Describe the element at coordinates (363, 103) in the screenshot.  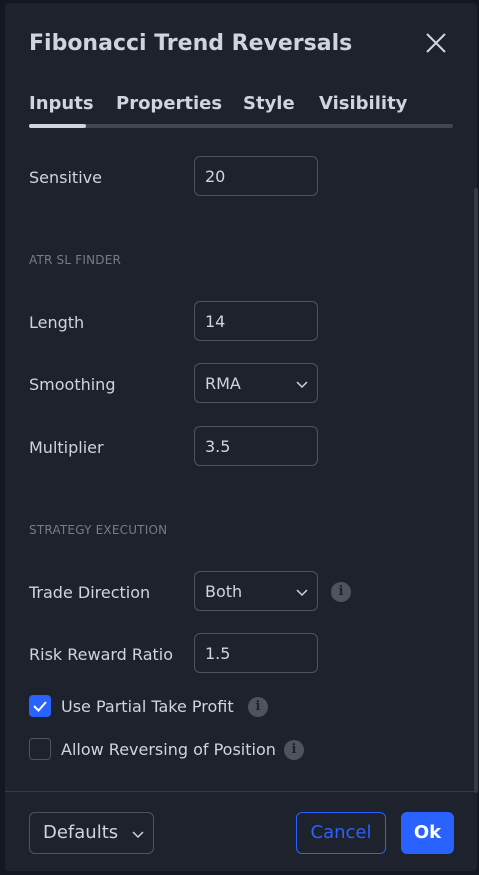
I see `tab-visibility: Visibility` at that location.